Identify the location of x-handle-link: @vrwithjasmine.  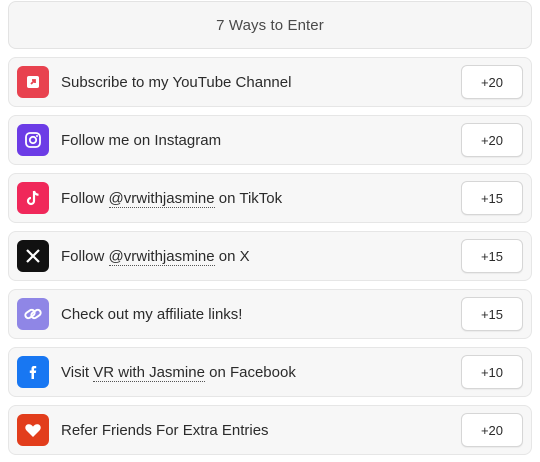
(161, 256).